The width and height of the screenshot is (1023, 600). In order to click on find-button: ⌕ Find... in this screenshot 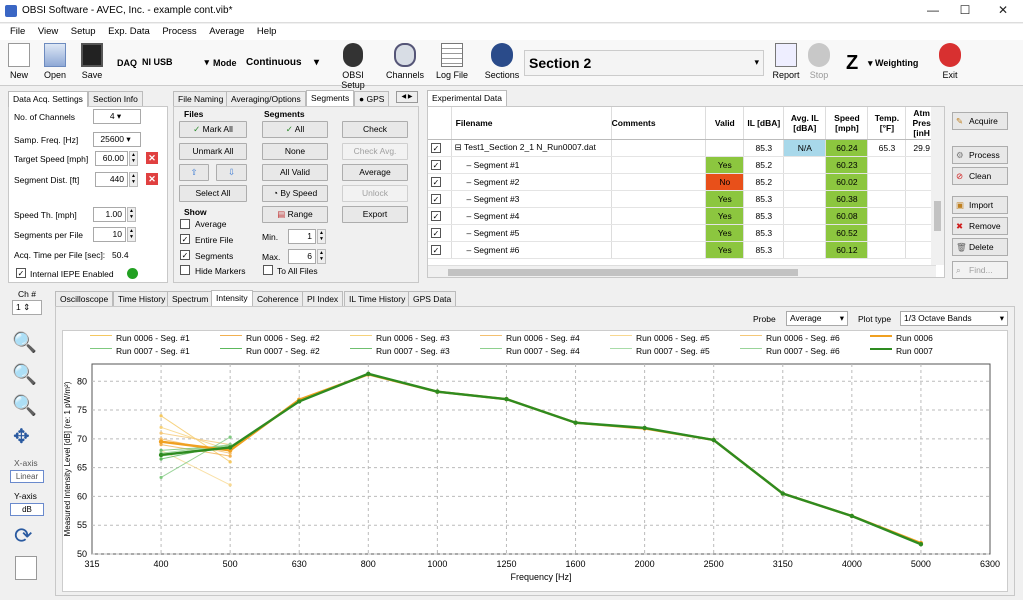, I will do `click(980, 270)`.